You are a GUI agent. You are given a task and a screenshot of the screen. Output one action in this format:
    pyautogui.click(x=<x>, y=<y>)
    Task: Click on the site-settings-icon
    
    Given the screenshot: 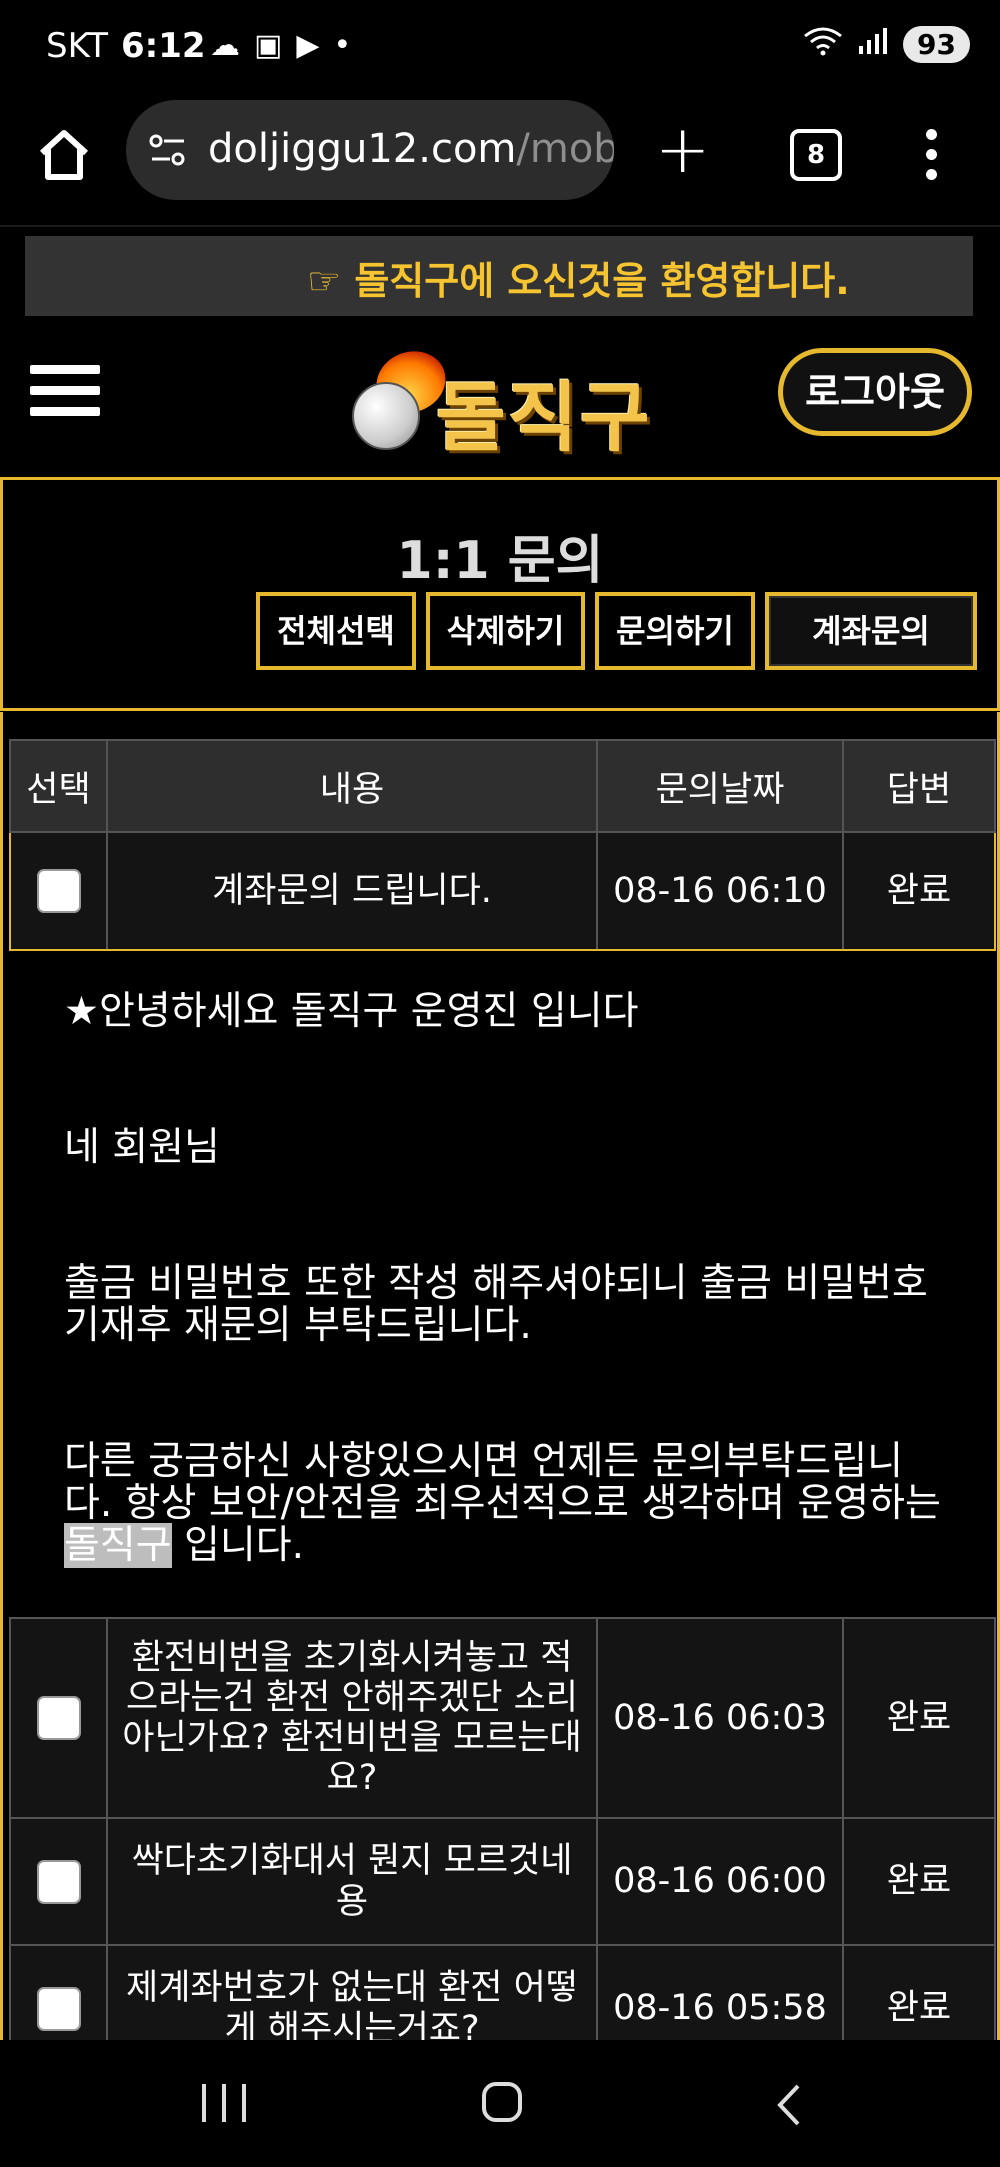 What is the action you would take?
    pyautogui.click(x=168, y=150)
    